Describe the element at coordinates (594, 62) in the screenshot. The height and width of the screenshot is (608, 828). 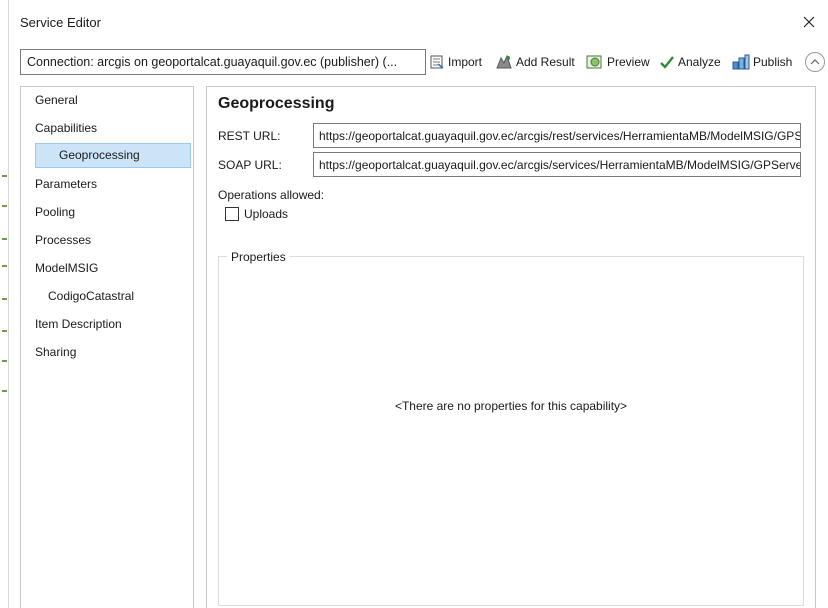
I see `preview-icon` at that location.